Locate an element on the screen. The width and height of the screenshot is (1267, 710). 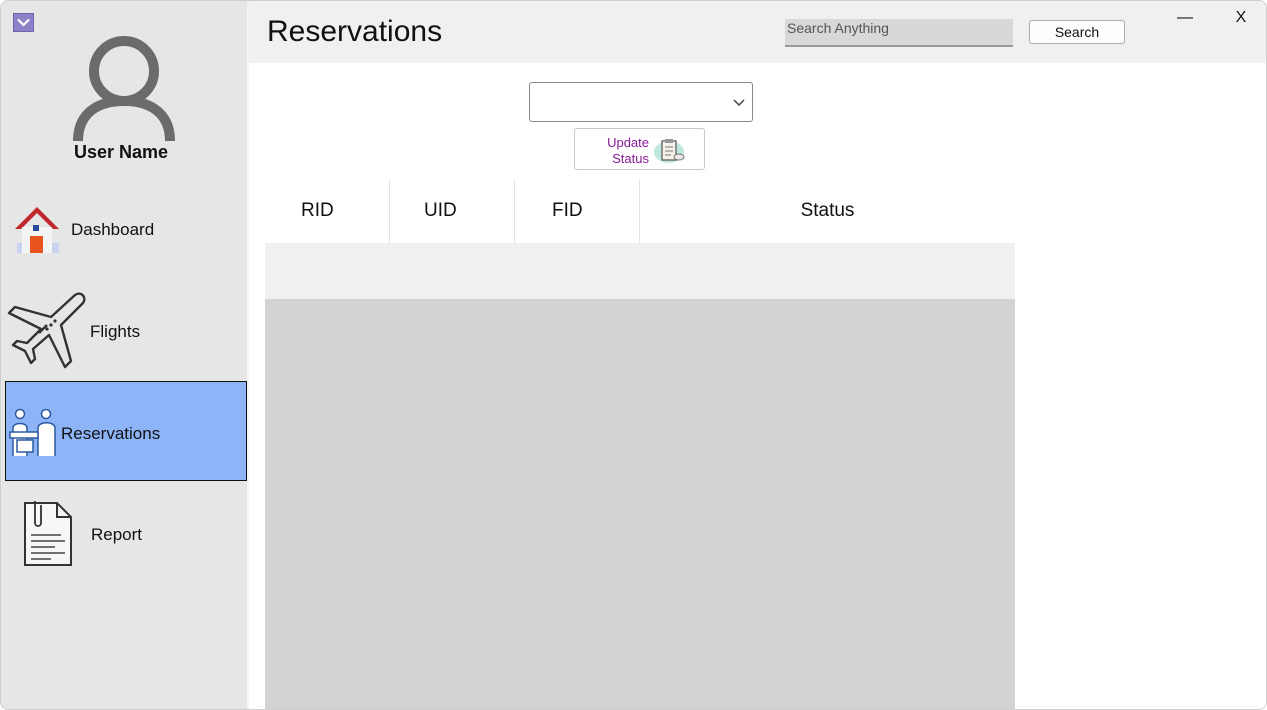
grid-header: RID UID FID Status is located at coordinates (640, 211).